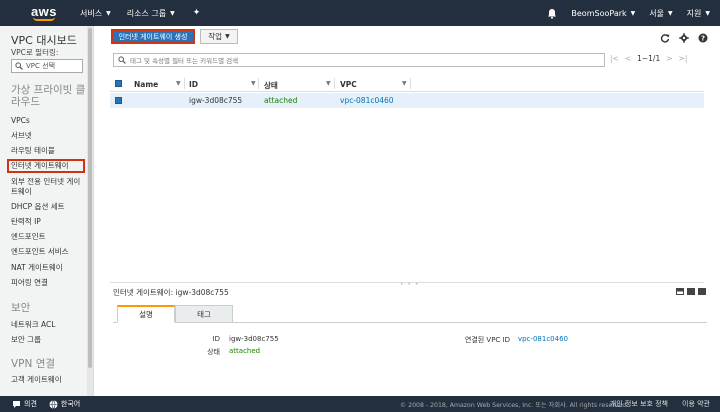  I want to click on aws-logo: aws, so click(44, 13).